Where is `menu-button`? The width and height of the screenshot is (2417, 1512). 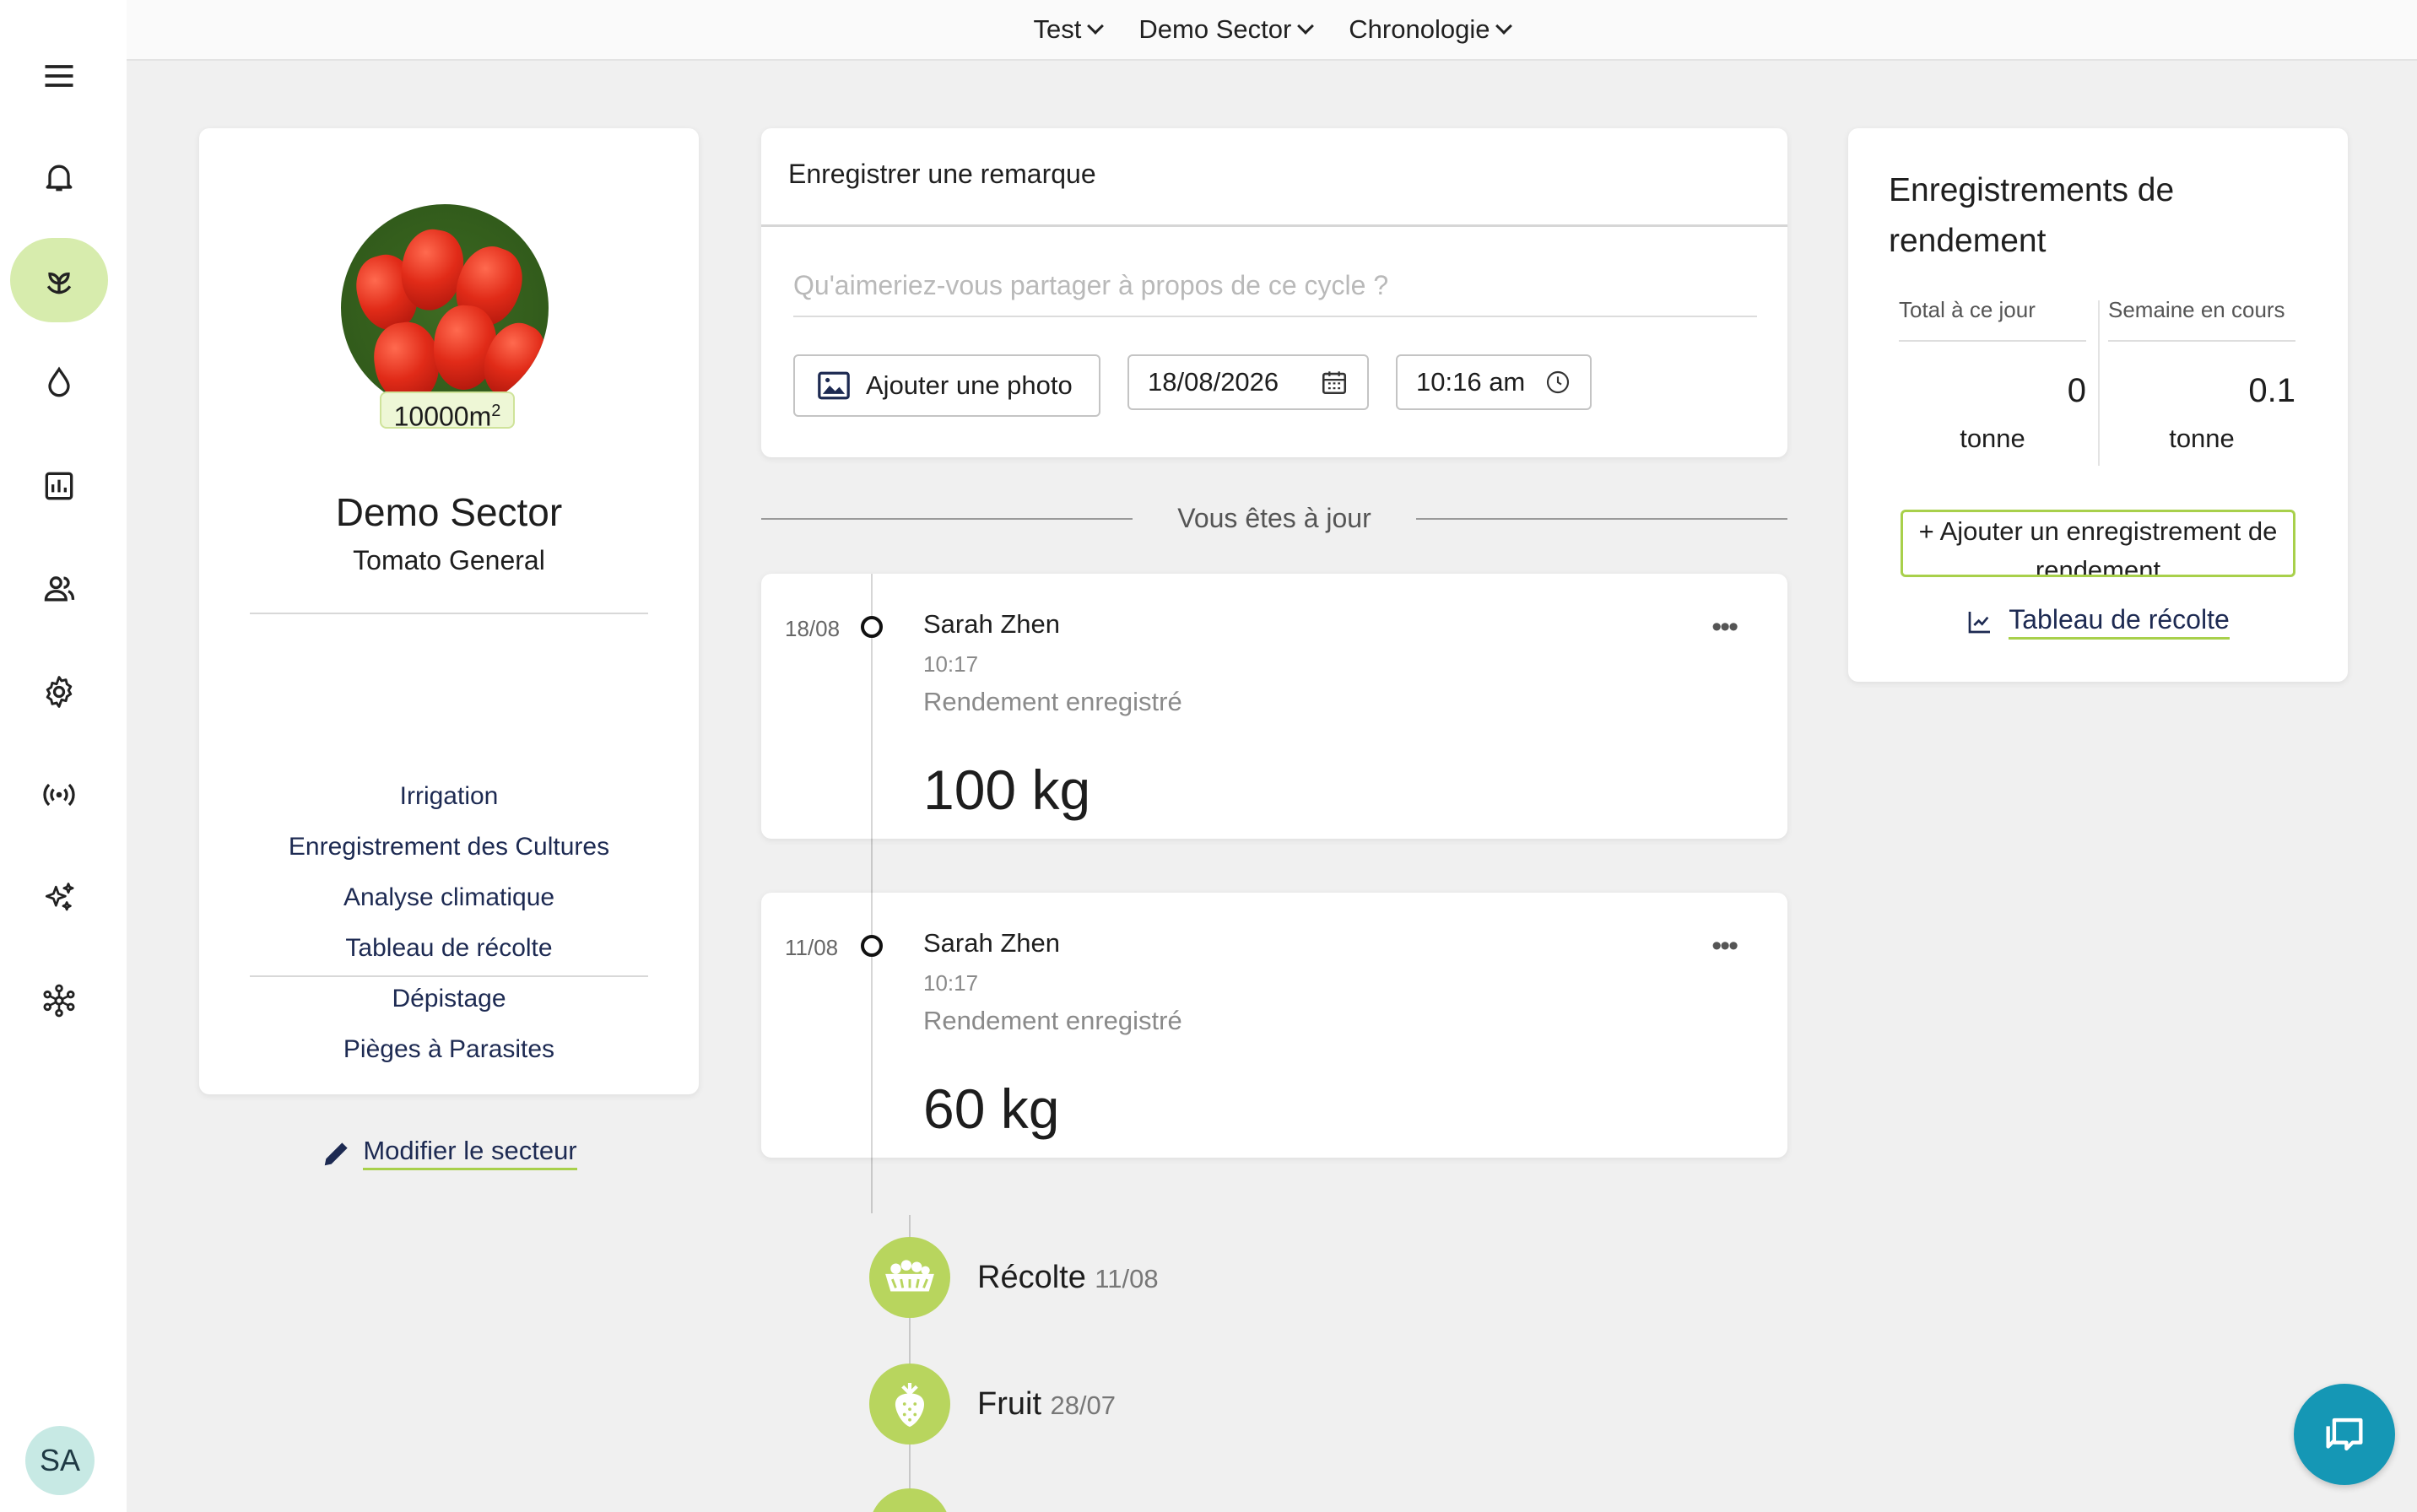
menu-button is located at coordinates (59, 76).